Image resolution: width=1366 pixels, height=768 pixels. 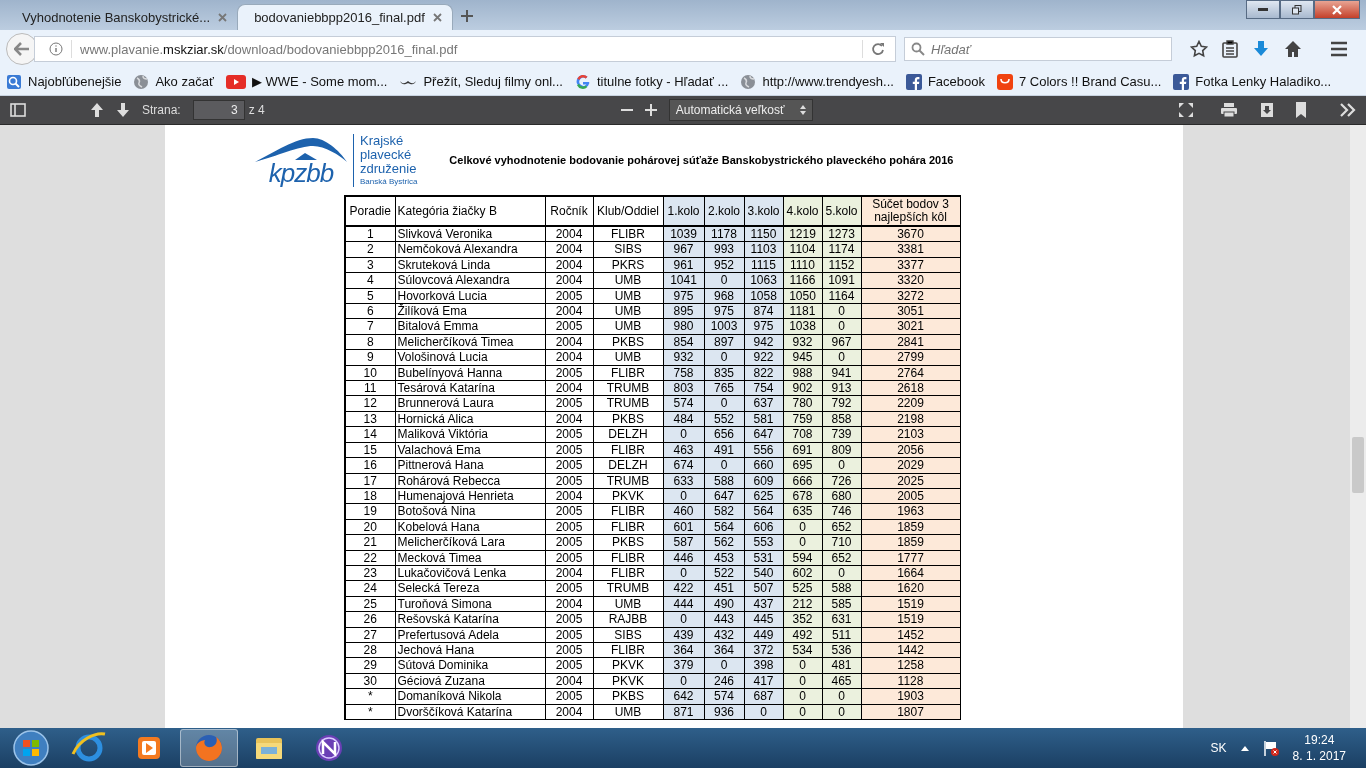 I want to click on flag-icon, so click(x=1270, y=748).